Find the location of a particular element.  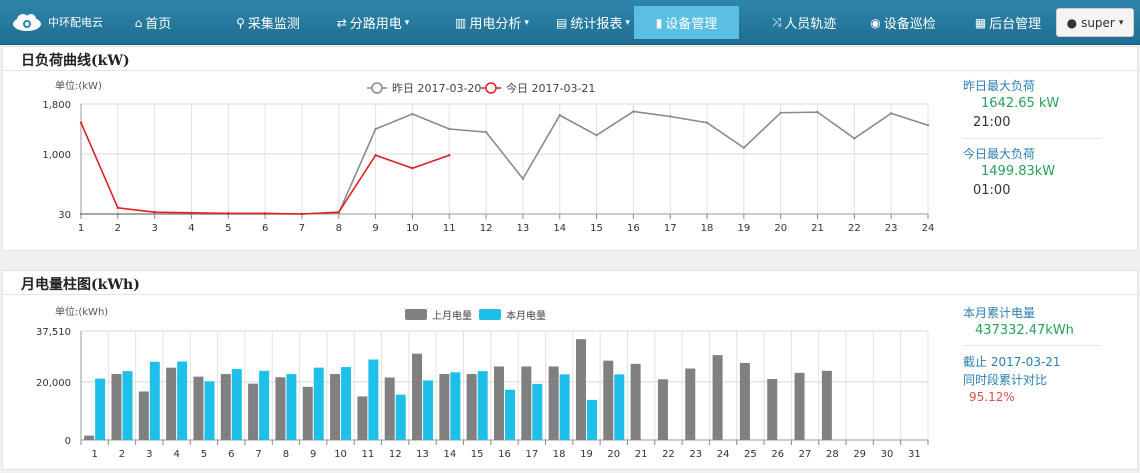

brand-name: 中环配电云 is located at coordinates (75, 22).